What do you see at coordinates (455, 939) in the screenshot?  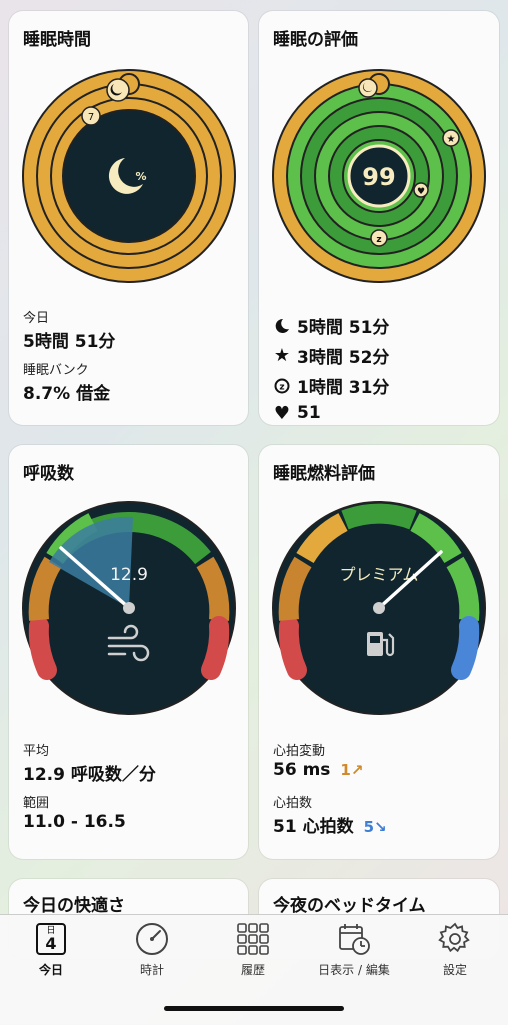 I see `gear-icon` at bounding box center [455, 939].